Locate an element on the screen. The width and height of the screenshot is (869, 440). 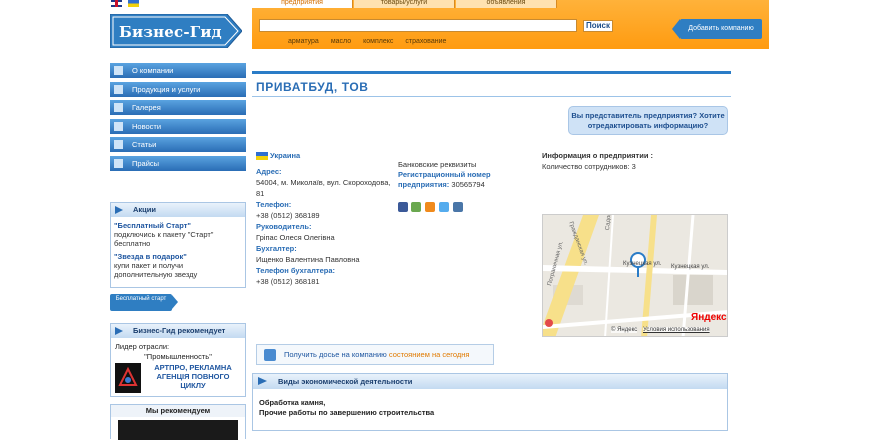
recommends-title: Бизнес-Гид рекомендует is located at coordinates (178, 331).